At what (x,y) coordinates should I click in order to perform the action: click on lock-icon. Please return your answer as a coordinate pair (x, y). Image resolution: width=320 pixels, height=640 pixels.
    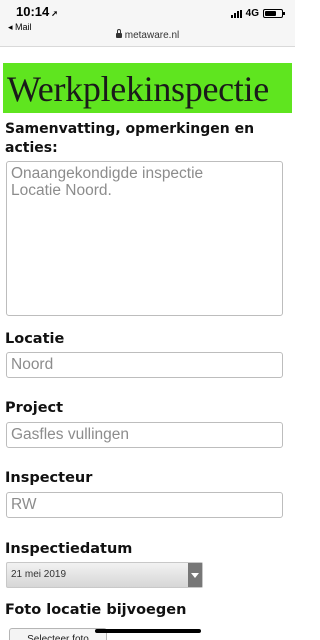
    Looking at the image, I should click on (118, 33).